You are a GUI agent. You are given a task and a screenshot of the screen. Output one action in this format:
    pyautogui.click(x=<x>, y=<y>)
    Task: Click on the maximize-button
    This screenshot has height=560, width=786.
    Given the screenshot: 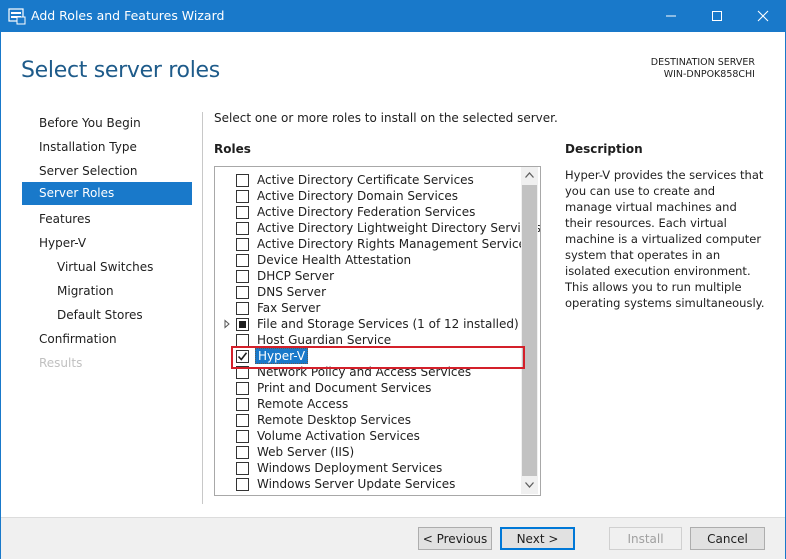 What is the action you would take?
    pyautogui.click(x=717, y=16)
    